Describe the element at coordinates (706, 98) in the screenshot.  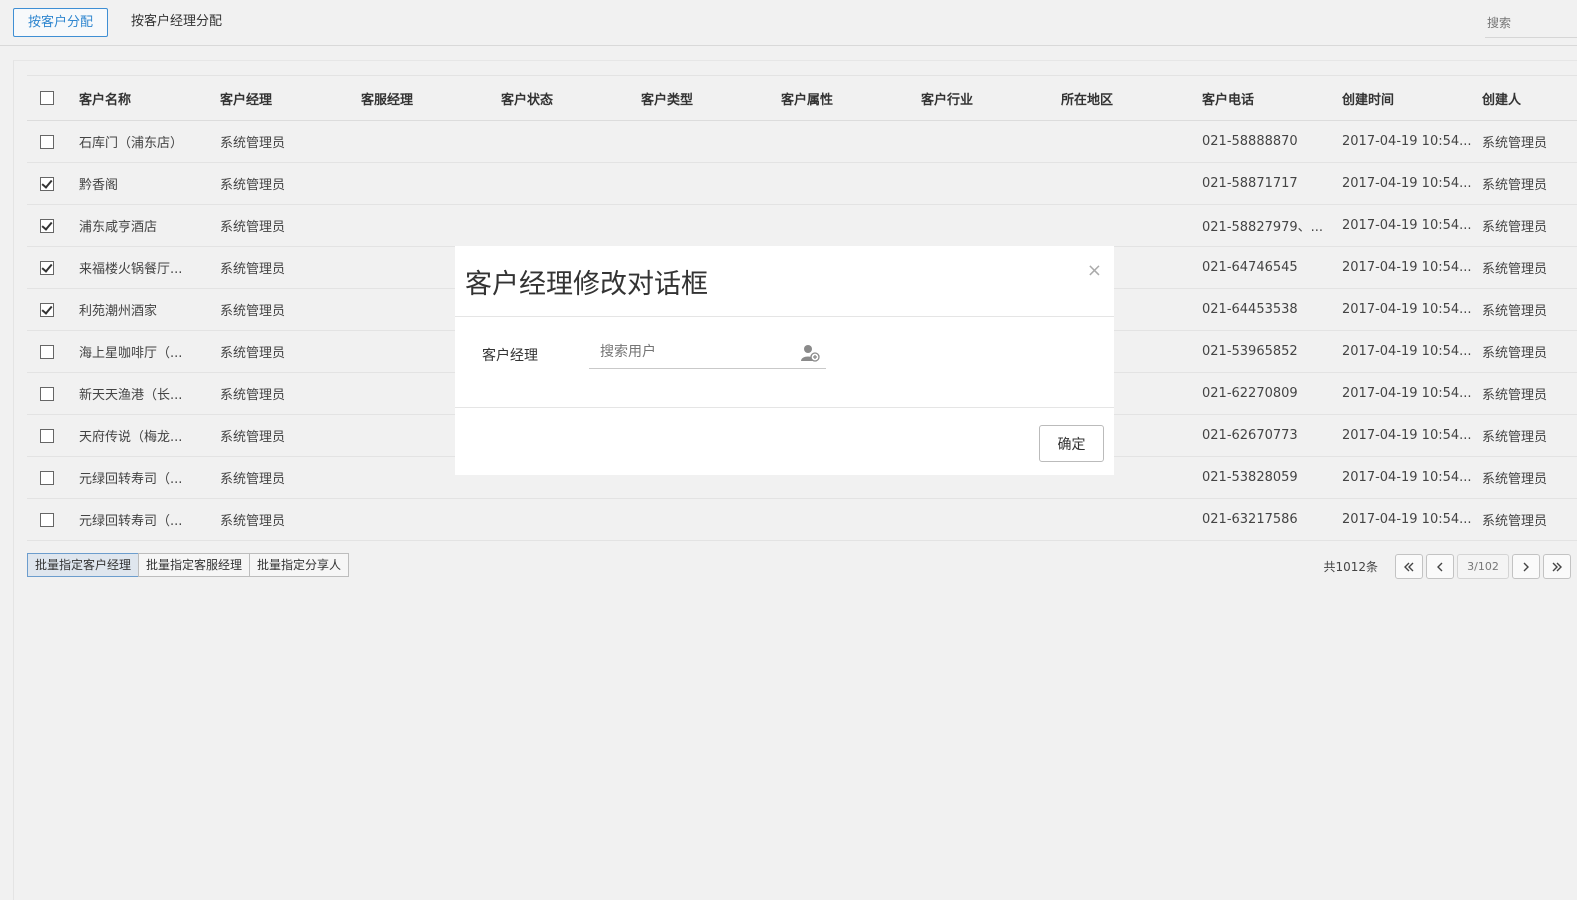
I see `col-header-type: 客户类型` at that location.